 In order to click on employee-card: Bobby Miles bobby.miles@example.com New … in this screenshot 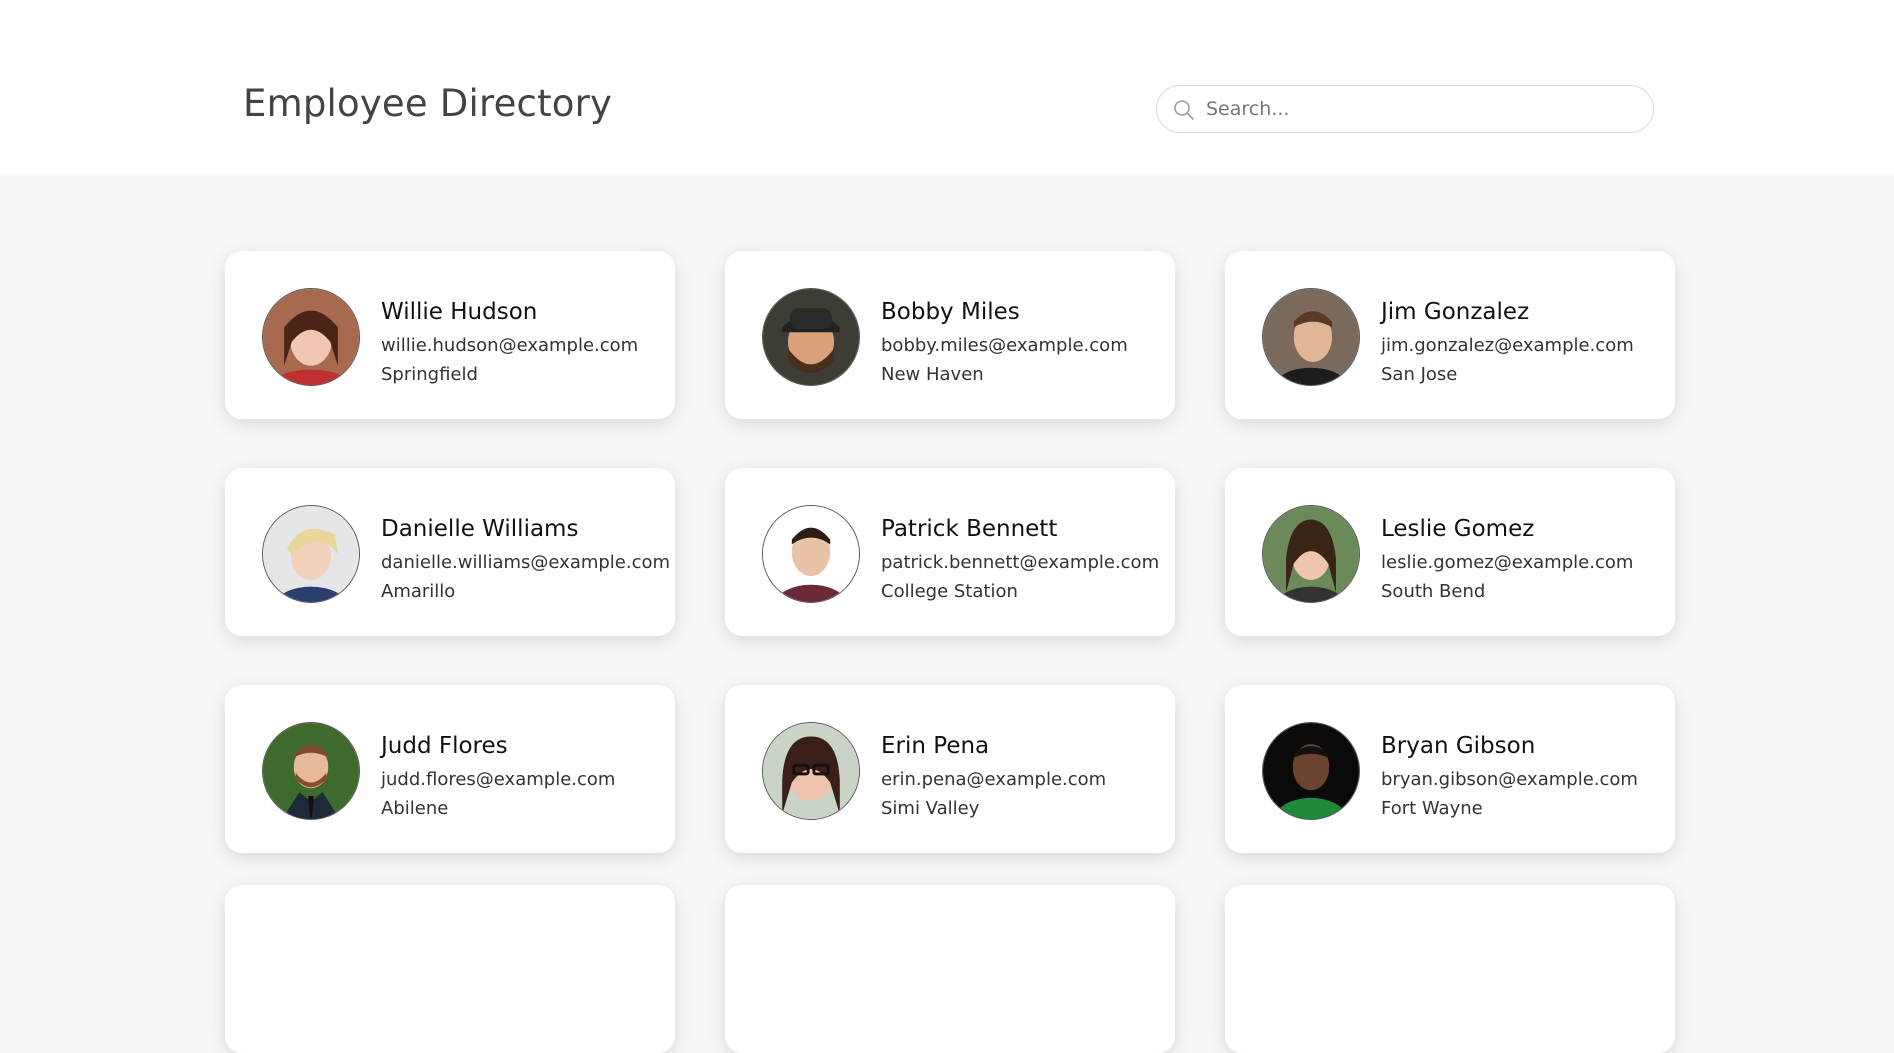, I will do `click(950, 335)`.